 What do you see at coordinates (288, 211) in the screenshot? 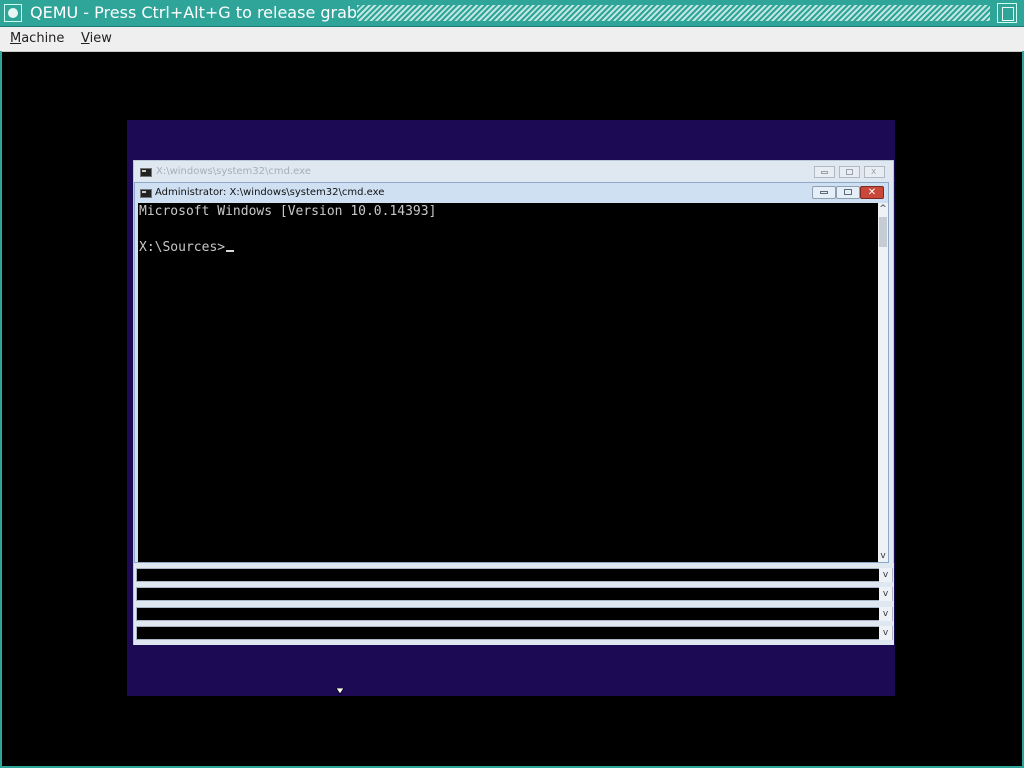
I see `console-line: Microsoft Windows [Version 10.0.14393]` at bounding box center [288, 211].